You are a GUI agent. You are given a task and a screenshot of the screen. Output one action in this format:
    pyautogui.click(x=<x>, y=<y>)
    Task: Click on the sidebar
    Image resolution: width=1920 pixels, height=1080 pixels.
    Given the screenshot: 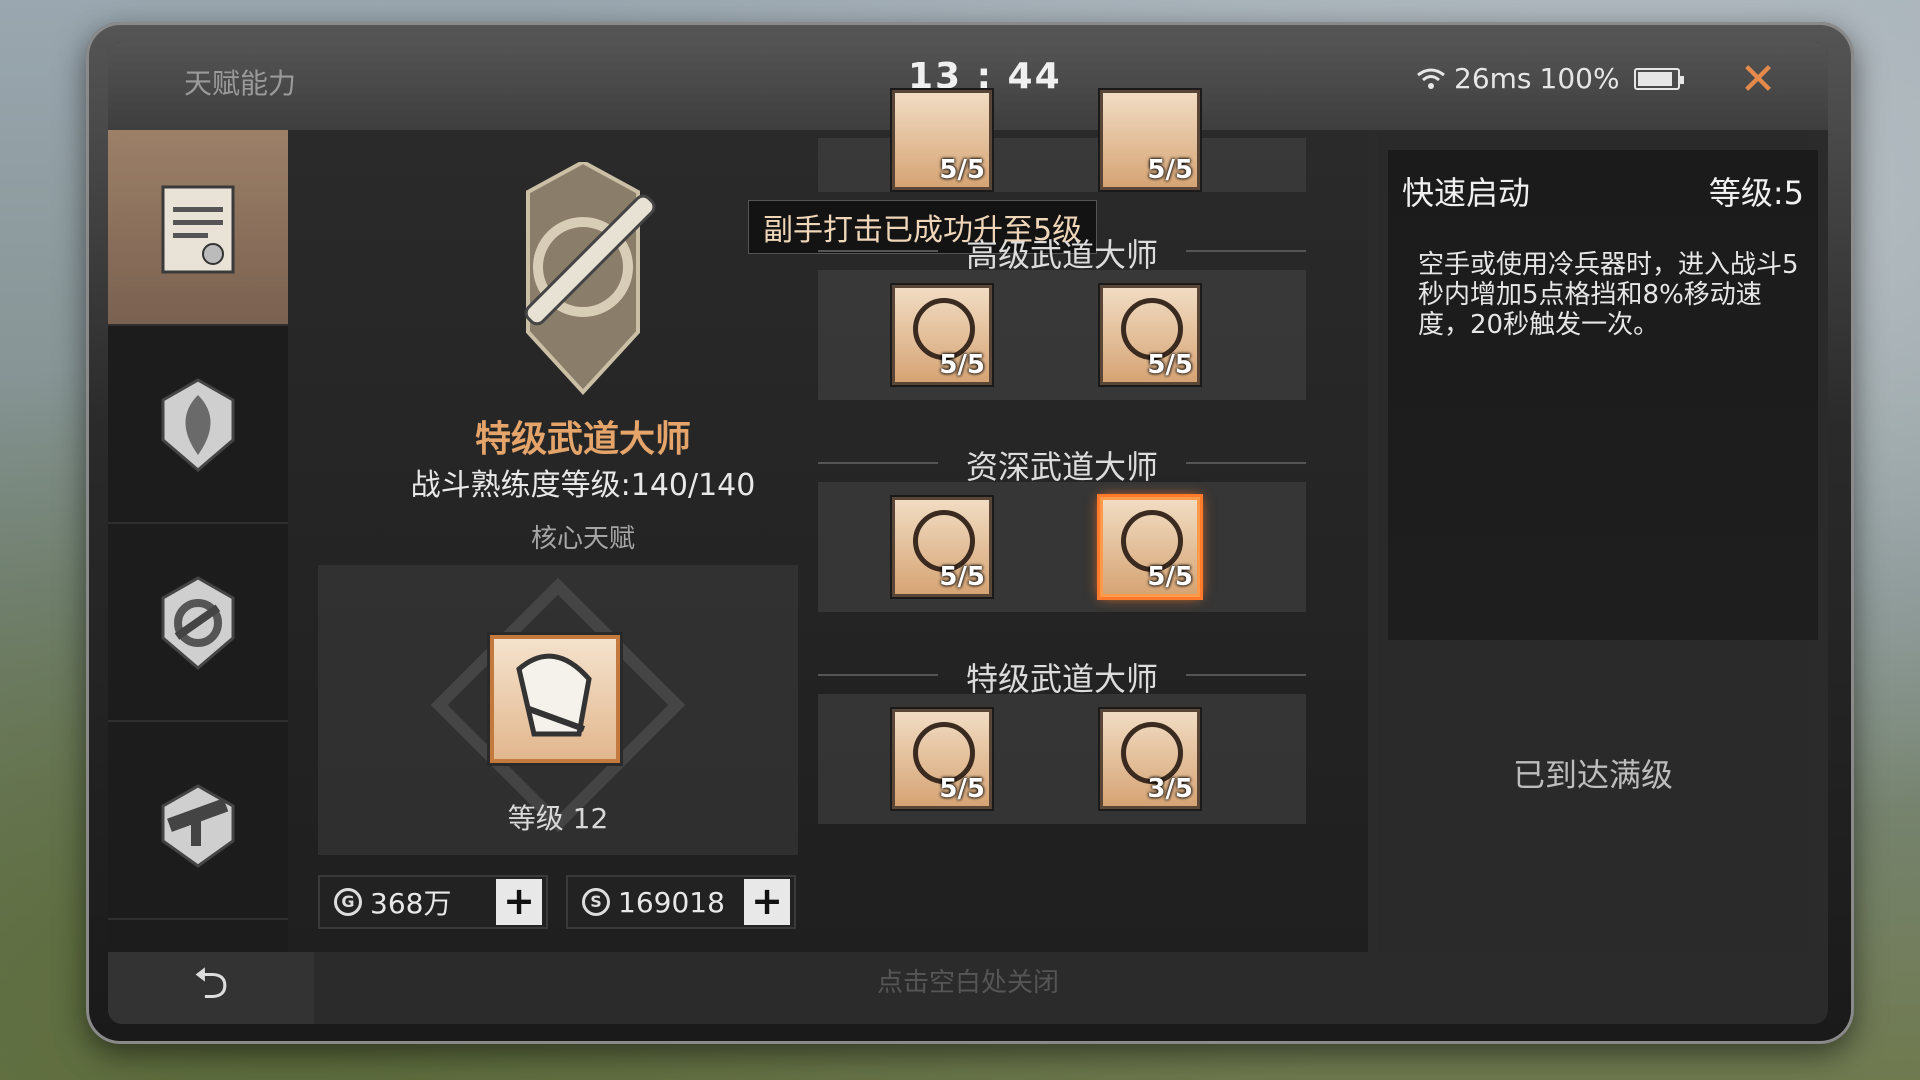 What is the action you would take?
    pyautogui.click(x=198, y=541)
    